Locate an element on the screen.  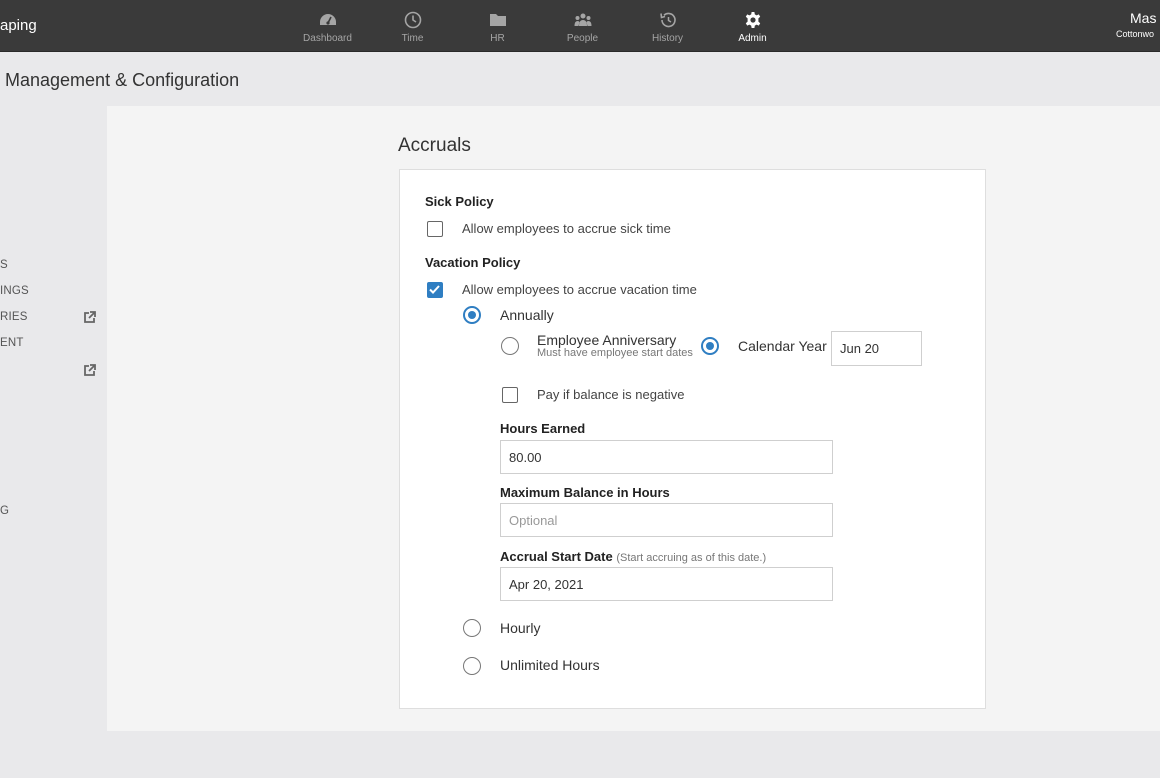
nav-label: HR is located at coordinates (497, 38).